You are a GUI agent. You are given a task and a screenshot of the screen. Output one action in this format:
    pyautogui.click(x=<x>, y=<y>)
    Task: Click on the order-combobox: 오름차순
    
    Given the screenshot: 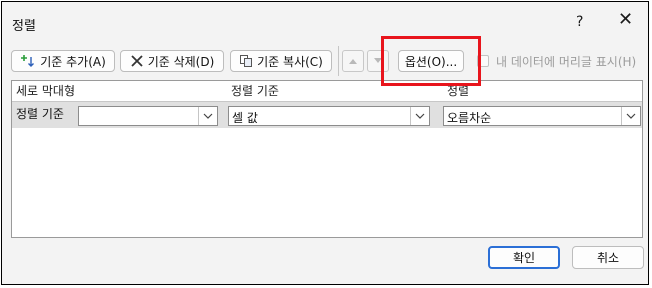 What is the action you would take?
    pyautogui.click(x=542, y=116)
    